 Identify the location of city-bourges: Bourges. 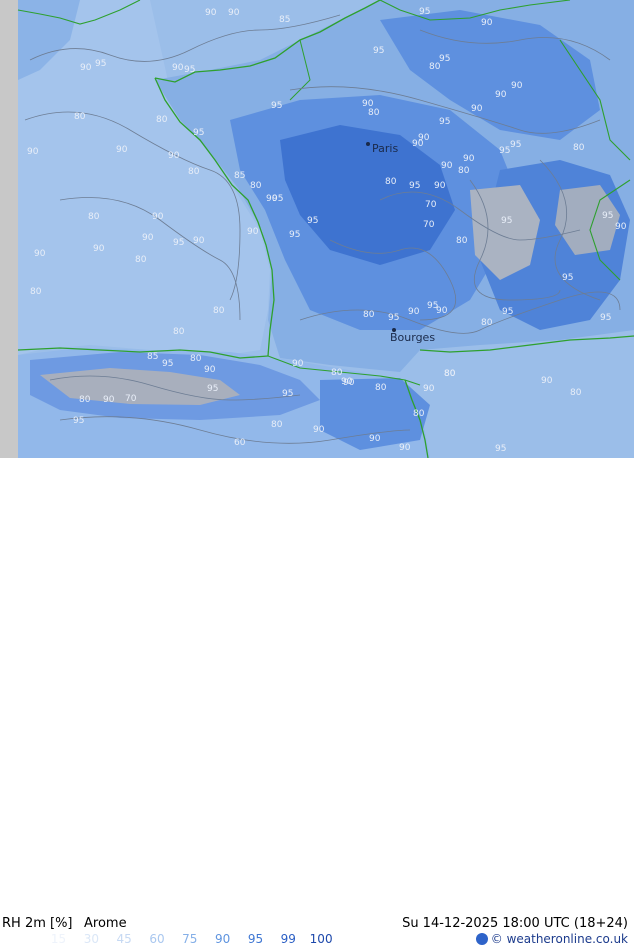
(412, 336).